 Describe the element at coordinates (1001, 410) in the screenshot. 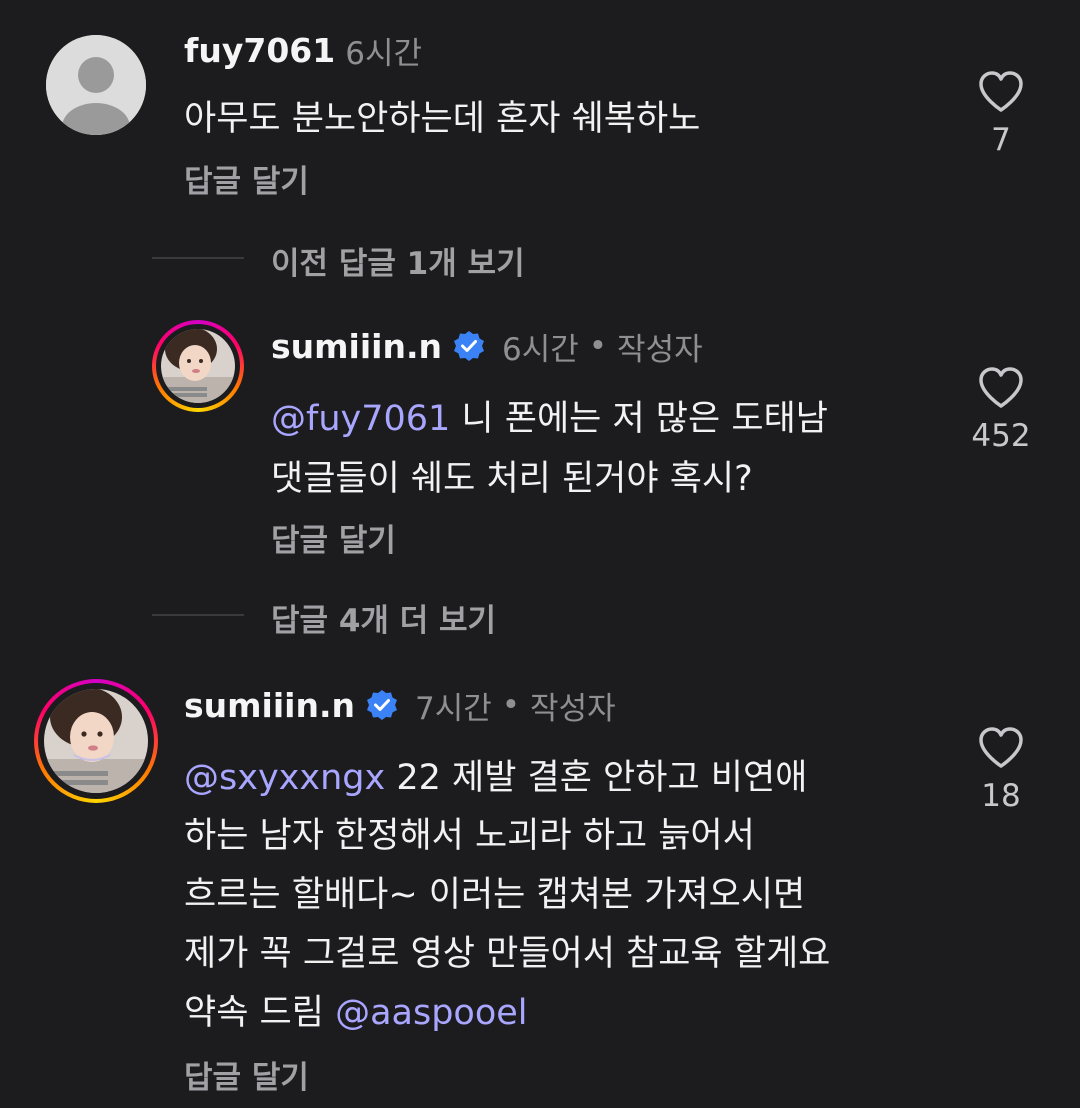

I see `like-button: 452` at that location.